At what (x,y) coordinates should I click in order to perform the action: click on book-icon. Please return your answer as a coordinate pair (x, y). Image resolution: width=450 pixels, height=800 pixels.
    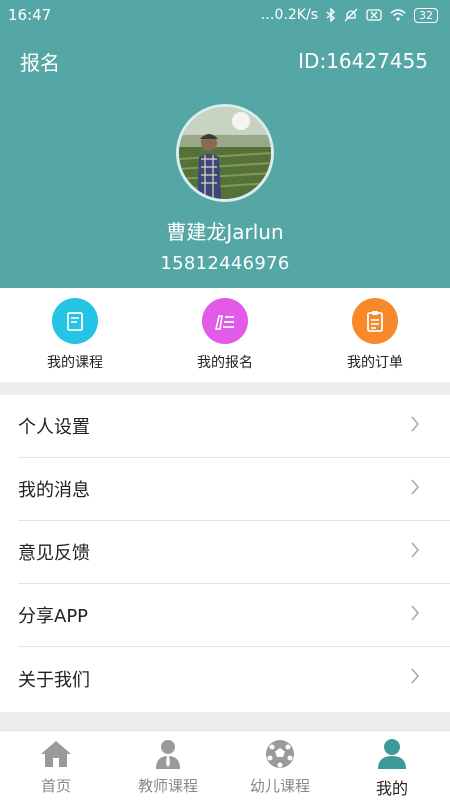
    Looking at the image, I should click on (75, 321).